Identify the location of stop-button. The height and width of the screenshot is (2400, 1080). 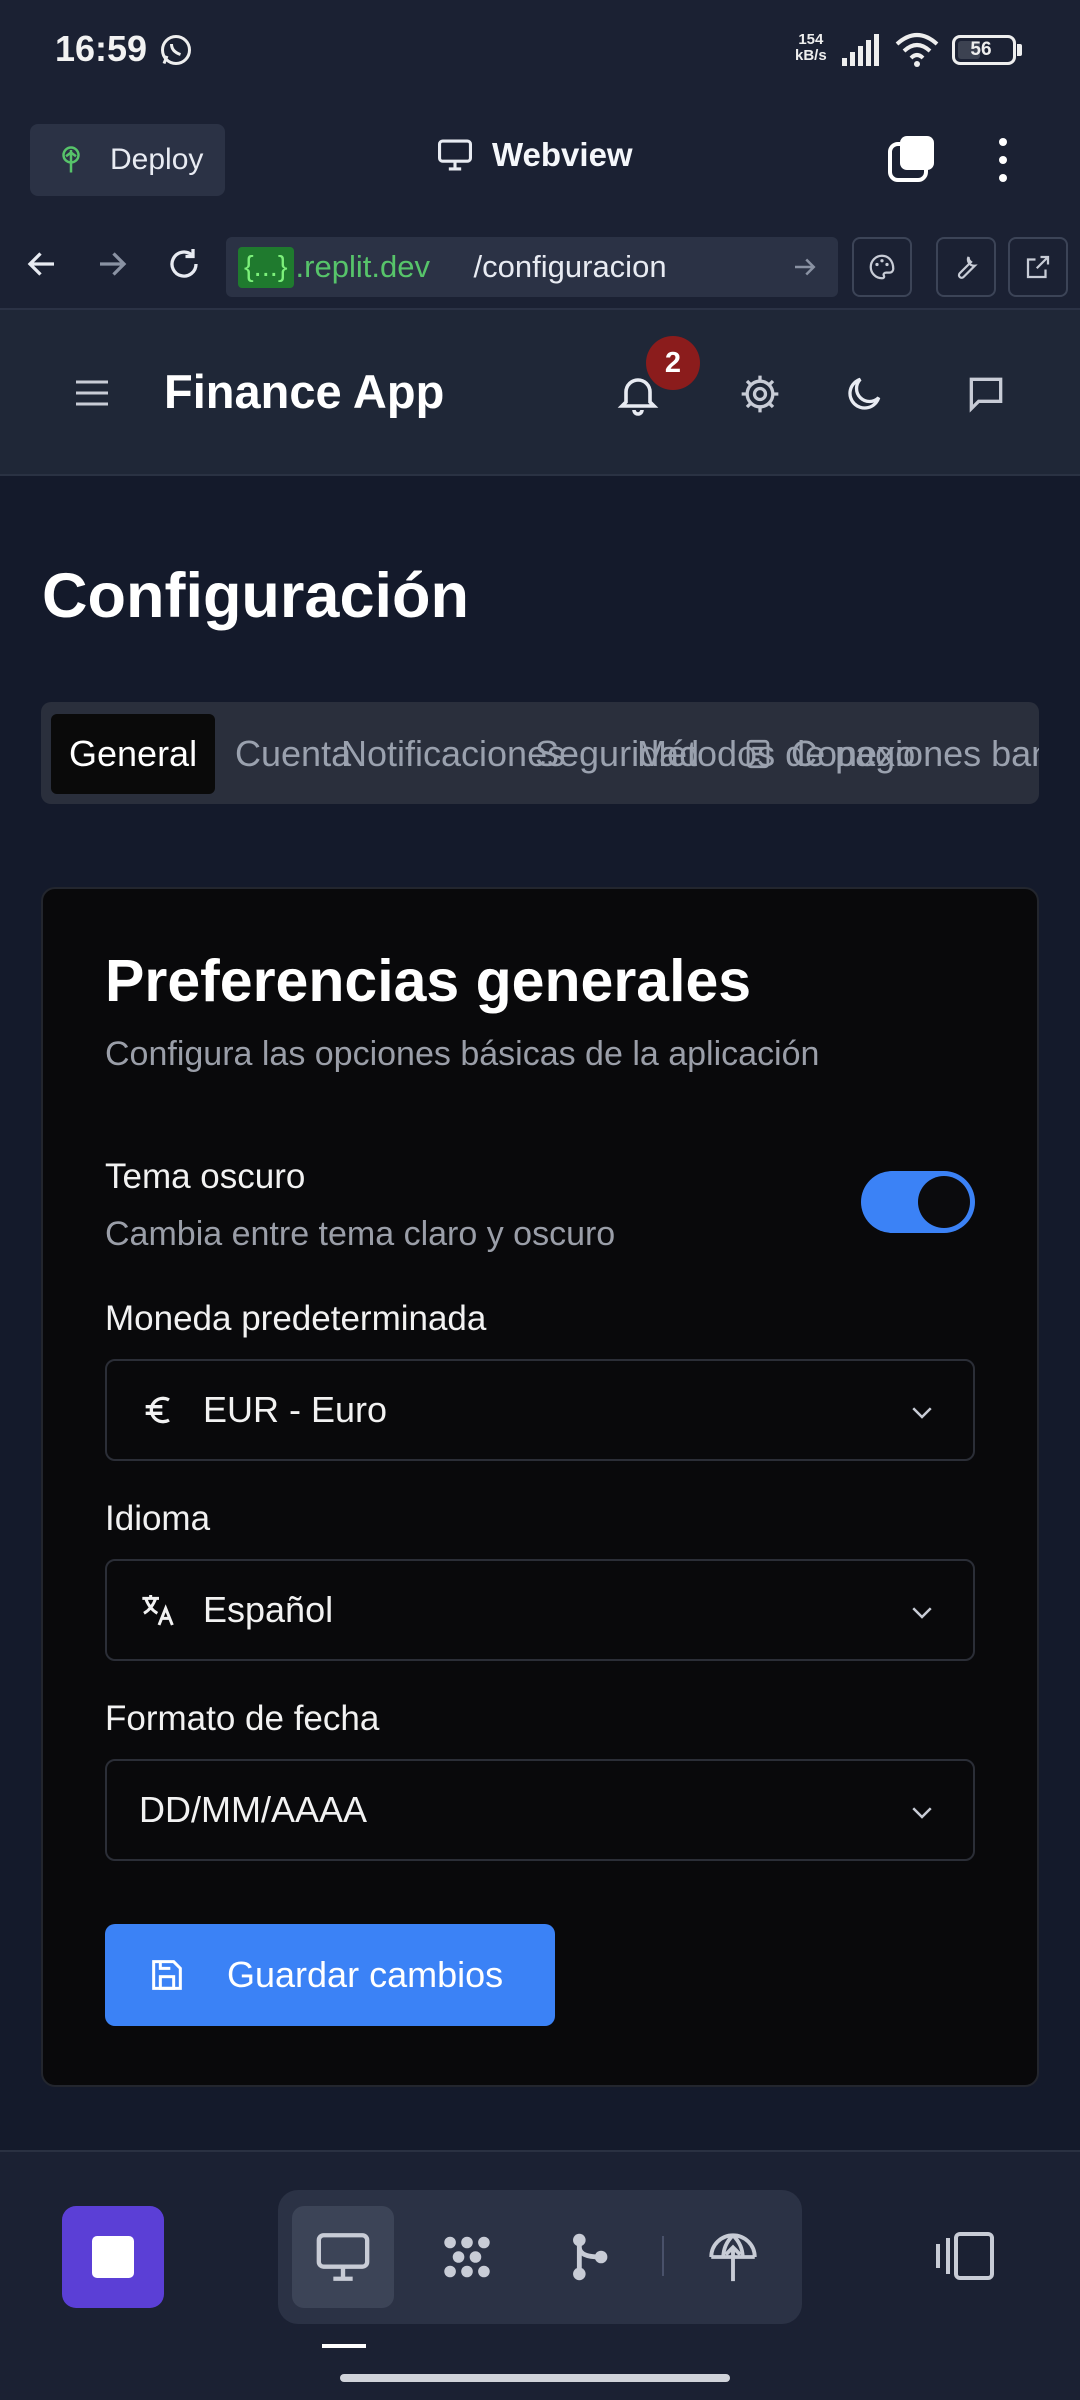
(113, 2257).